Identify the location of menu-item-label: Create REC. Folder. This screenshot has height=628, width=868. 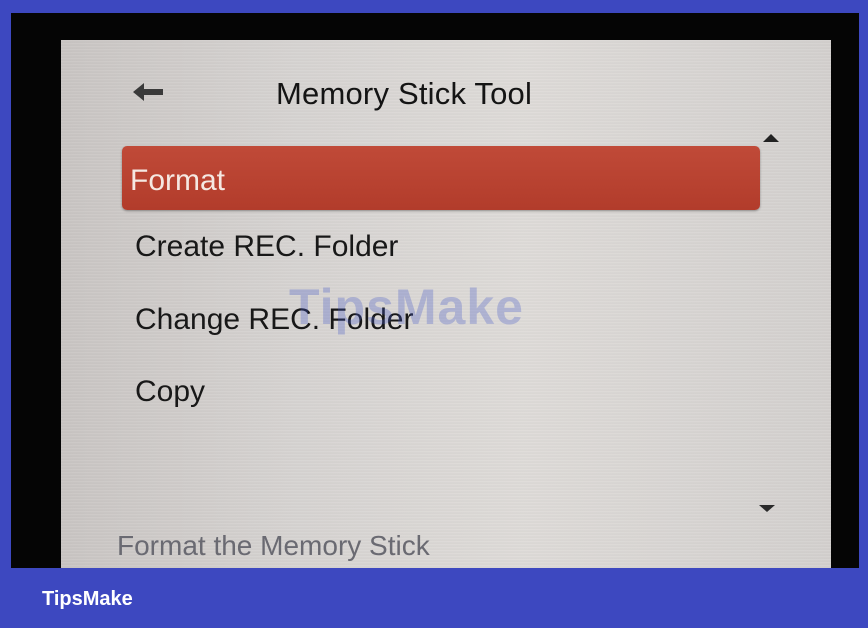
(267, 246).